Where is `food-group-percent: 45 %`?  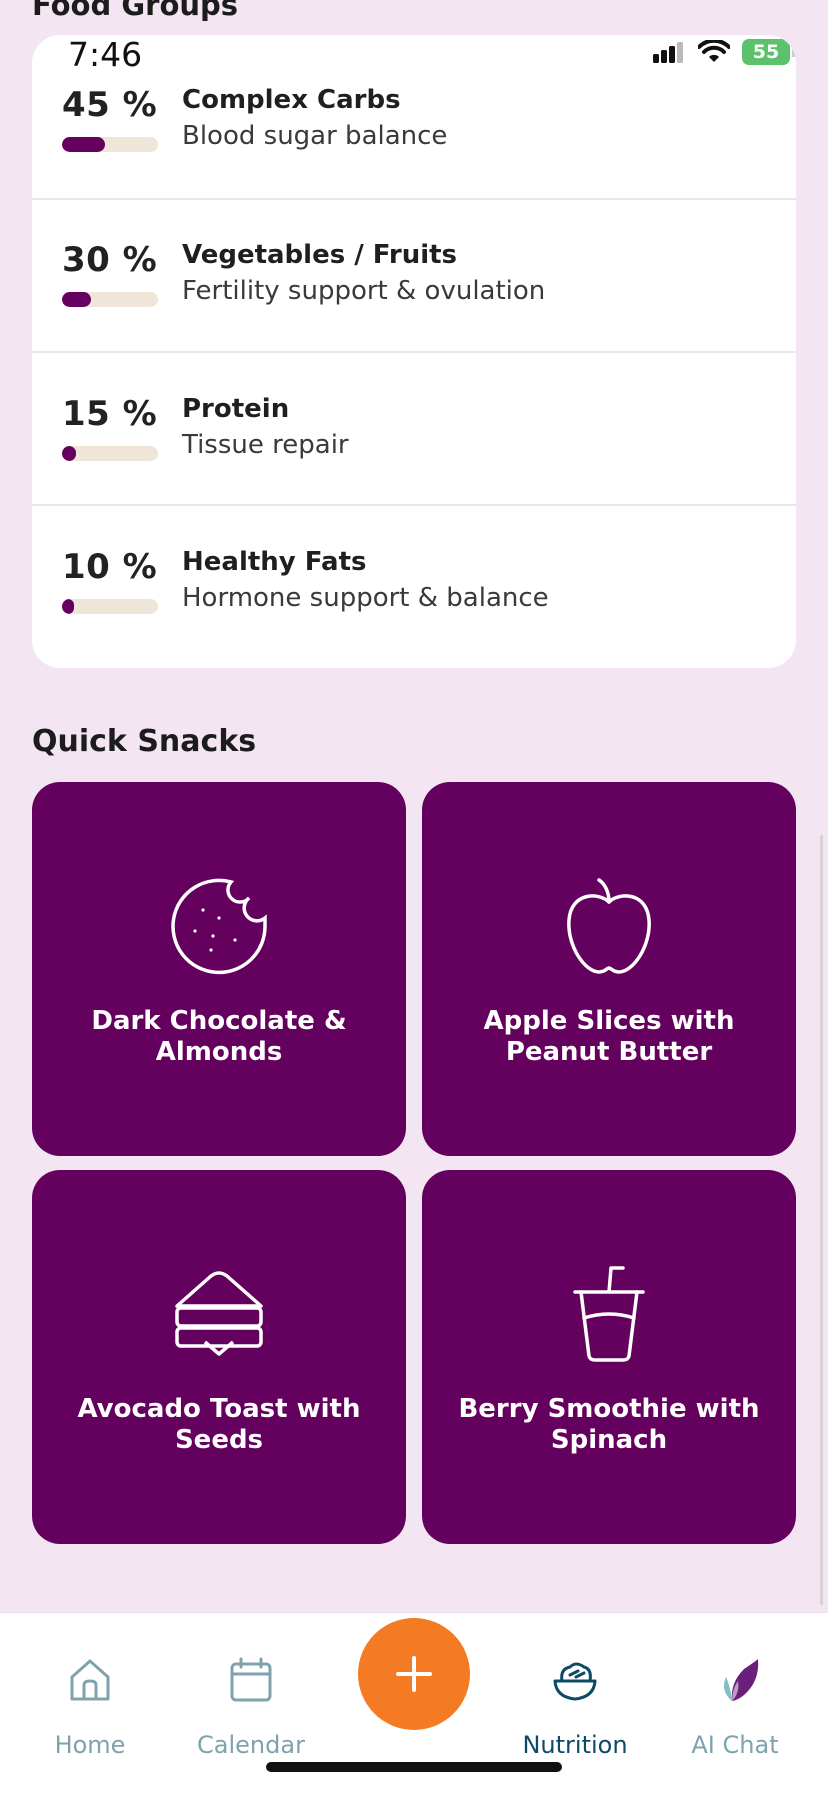
food-group-percent: 45 % is located at coordinates (110, 105).